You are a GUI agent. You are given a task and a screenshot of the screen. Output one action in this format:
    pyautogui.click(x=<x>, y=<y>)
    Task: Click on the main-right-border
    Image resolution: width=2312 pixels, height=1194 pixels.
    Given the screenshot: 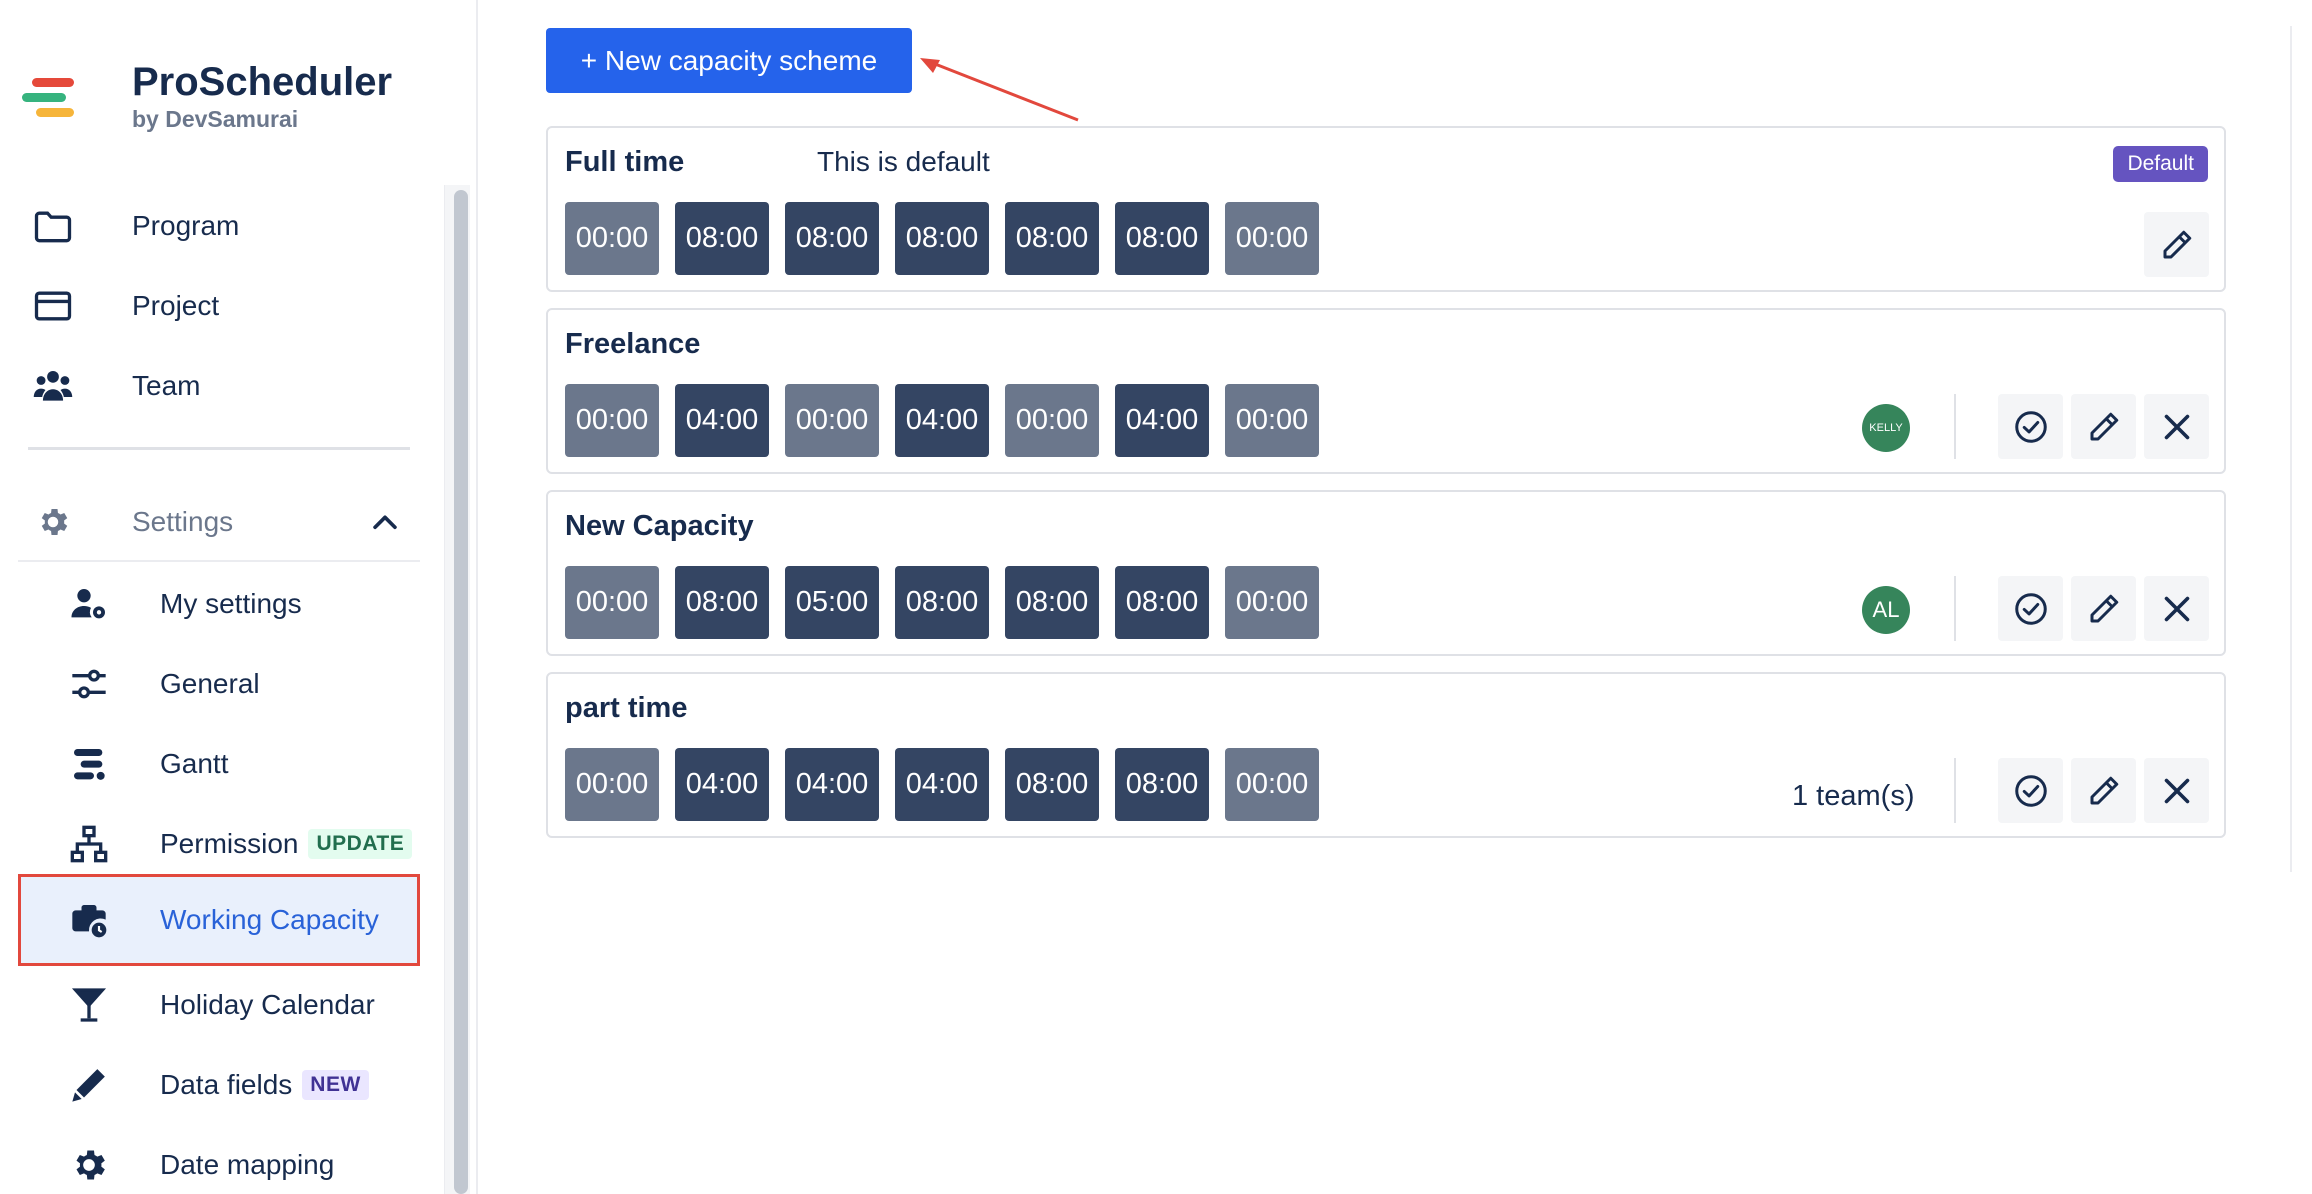 What is the action you would take?
    pyautogui.click(x=2291, y=449)
    